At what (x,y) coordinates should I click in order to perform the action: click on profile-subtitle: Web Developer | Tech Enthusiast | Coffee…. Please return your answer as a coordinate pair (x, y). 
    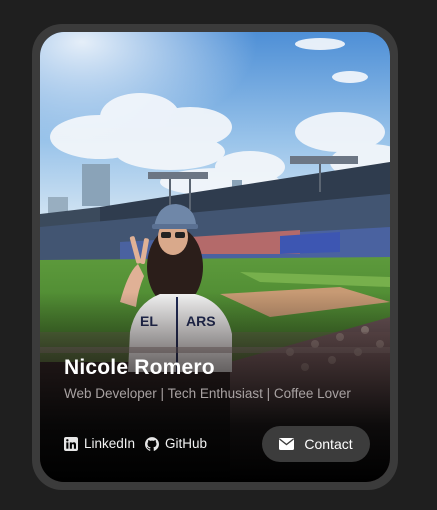
    Looking at the image, I should click on (207, 393).